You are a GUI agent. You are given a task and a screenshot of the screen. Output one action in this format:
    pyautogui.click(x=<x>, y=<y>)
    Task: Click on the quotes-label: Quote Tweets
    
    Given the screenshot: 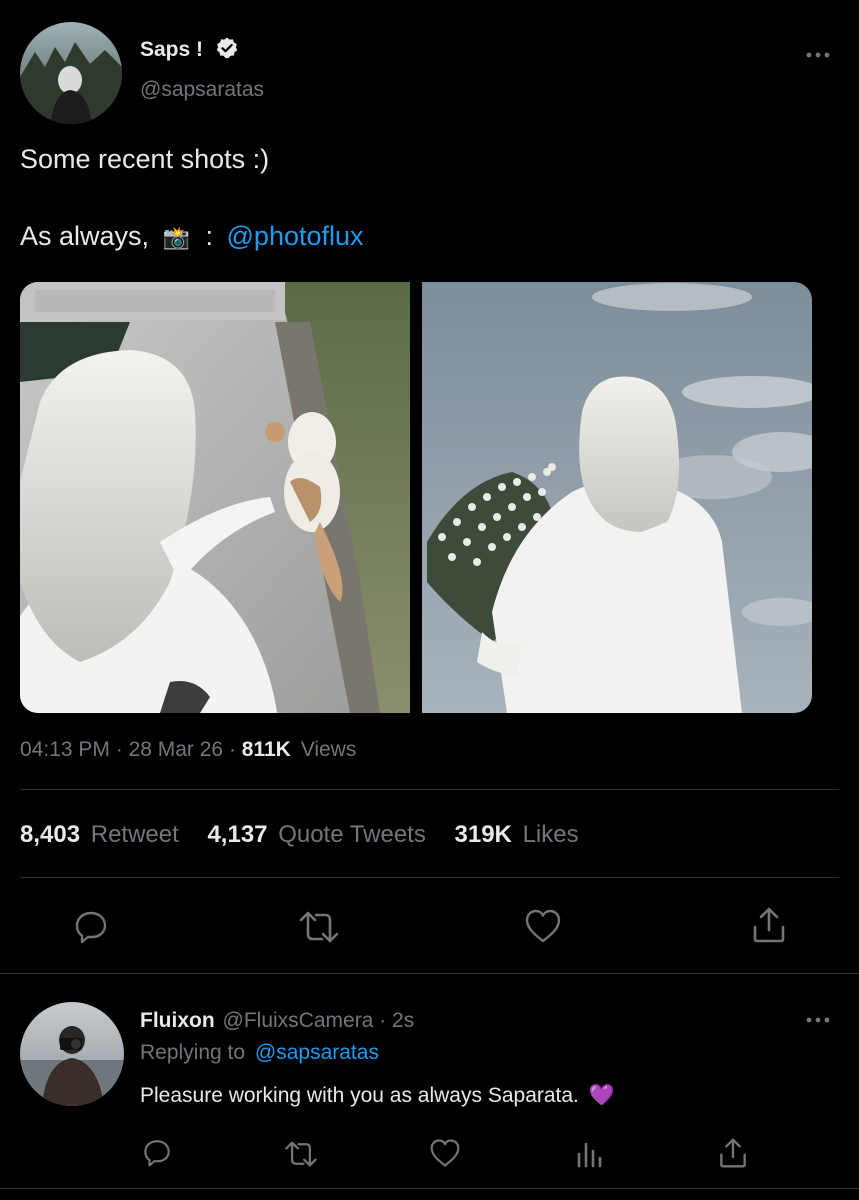 What is the action you would take?
    pyautogui.click(x=352, y=834)
    